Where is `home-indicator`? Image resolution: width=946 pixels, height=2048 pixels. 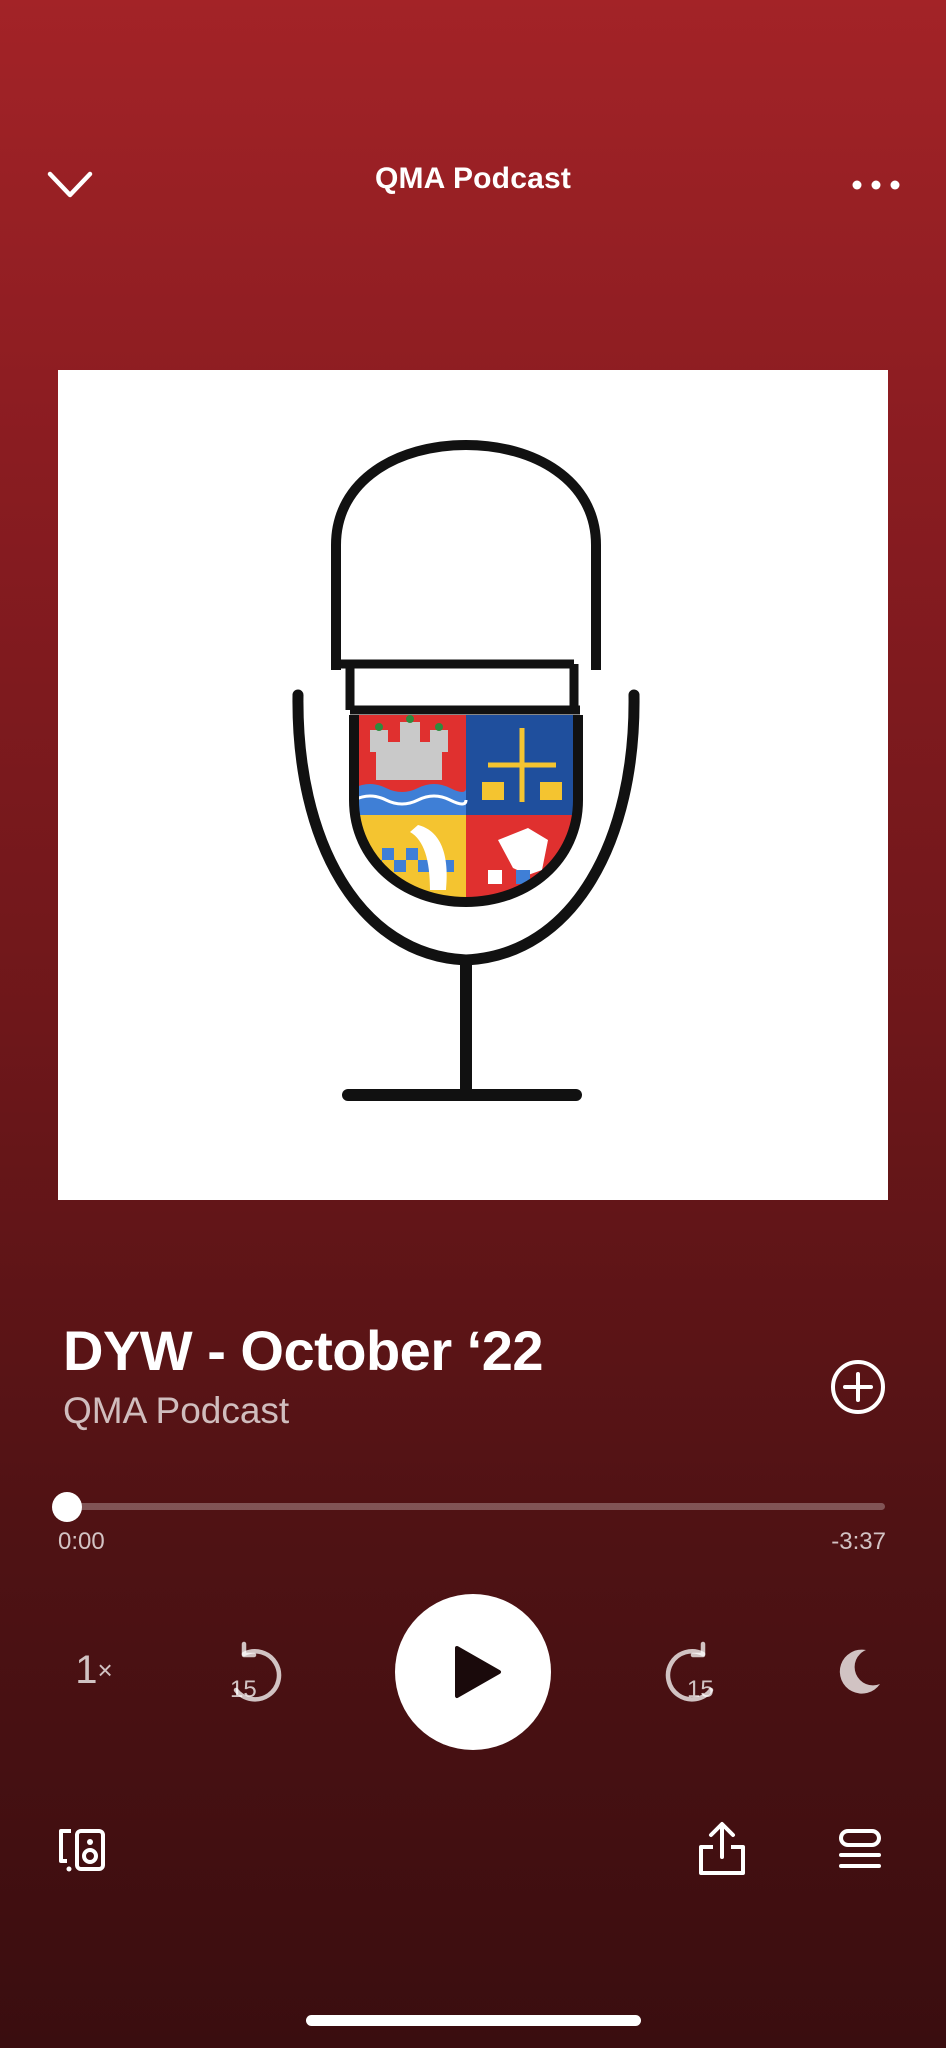
home-indicator is located at coordinates (473, 2020).